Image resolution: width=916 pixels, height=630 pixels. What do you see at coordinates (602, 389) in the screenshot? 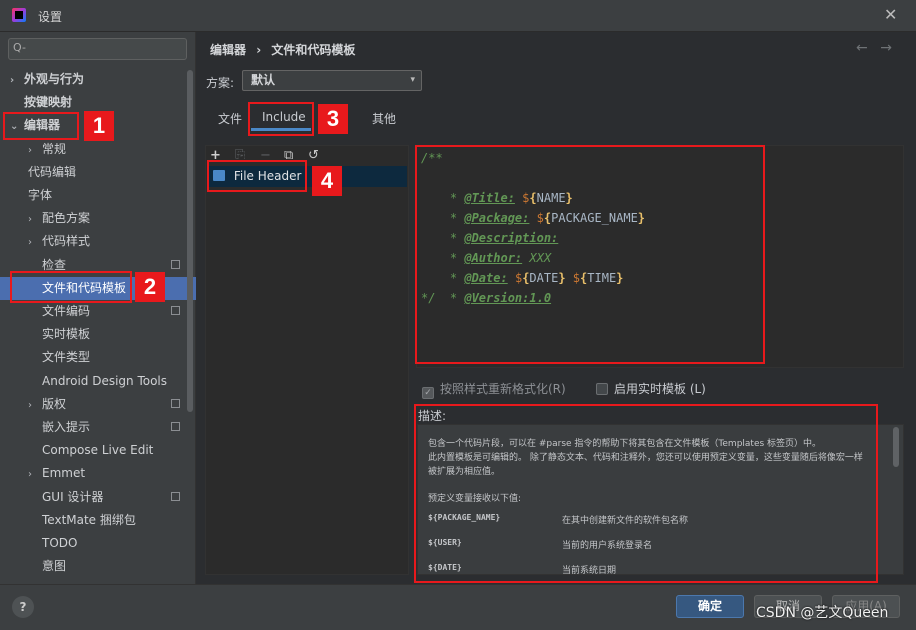
I see `checkbox-icon` at bounding box center [602, 389].